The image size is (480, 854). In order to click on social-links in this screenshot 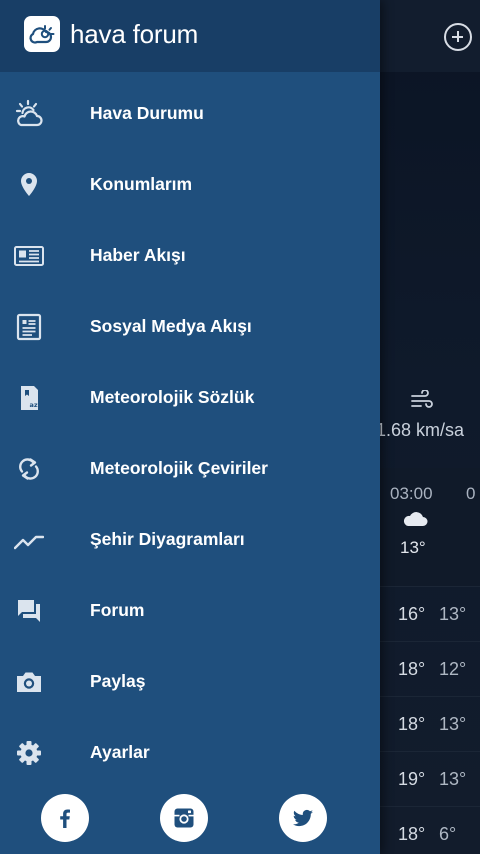, I will do `click(190, 818)`.